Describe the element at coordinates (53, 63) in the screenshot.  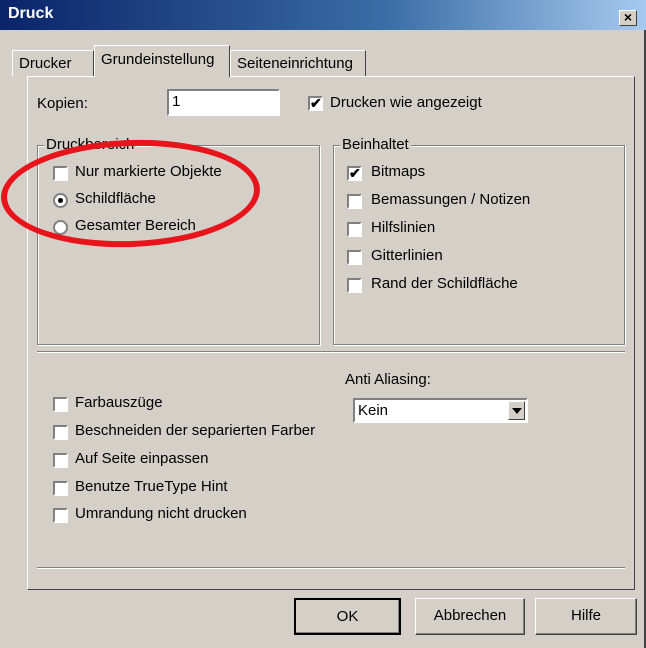
I see `tab-drucker: Drucker` at that location.